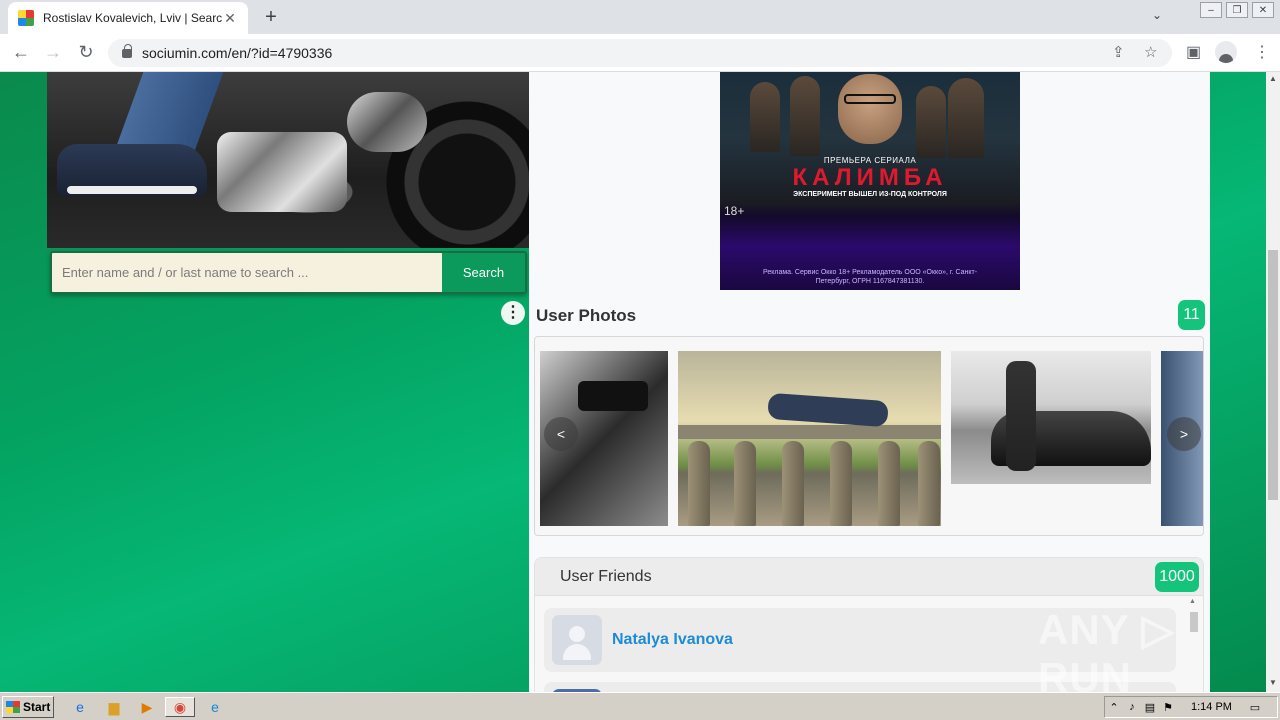 The width and height of the screenshot is (1280, 720). Describe the element at coordinates (870, 194) in the screenshot. I see `ad-subtitle: ЭКСПЕРИМЕНТ ВЫШЕЛ ИЗ-ПОД КОНТРОЛЯ` at that location.